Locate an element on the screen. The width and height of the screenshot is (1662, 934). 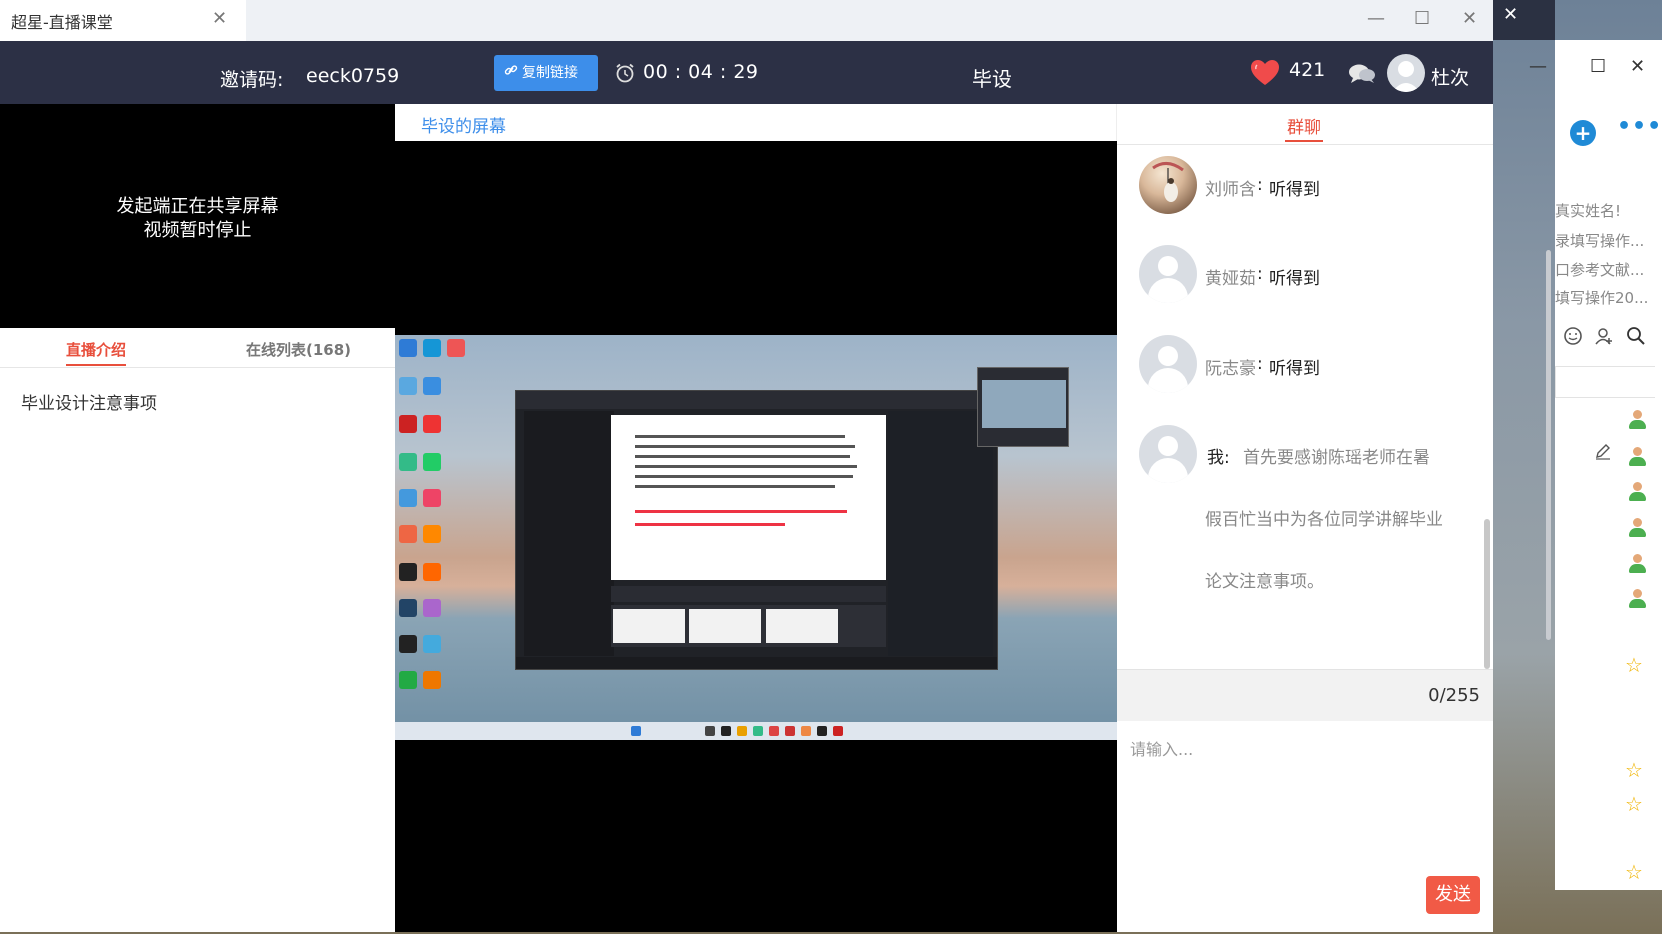
message-sender: 阮志豪 is located at coordinates (1230, 369).